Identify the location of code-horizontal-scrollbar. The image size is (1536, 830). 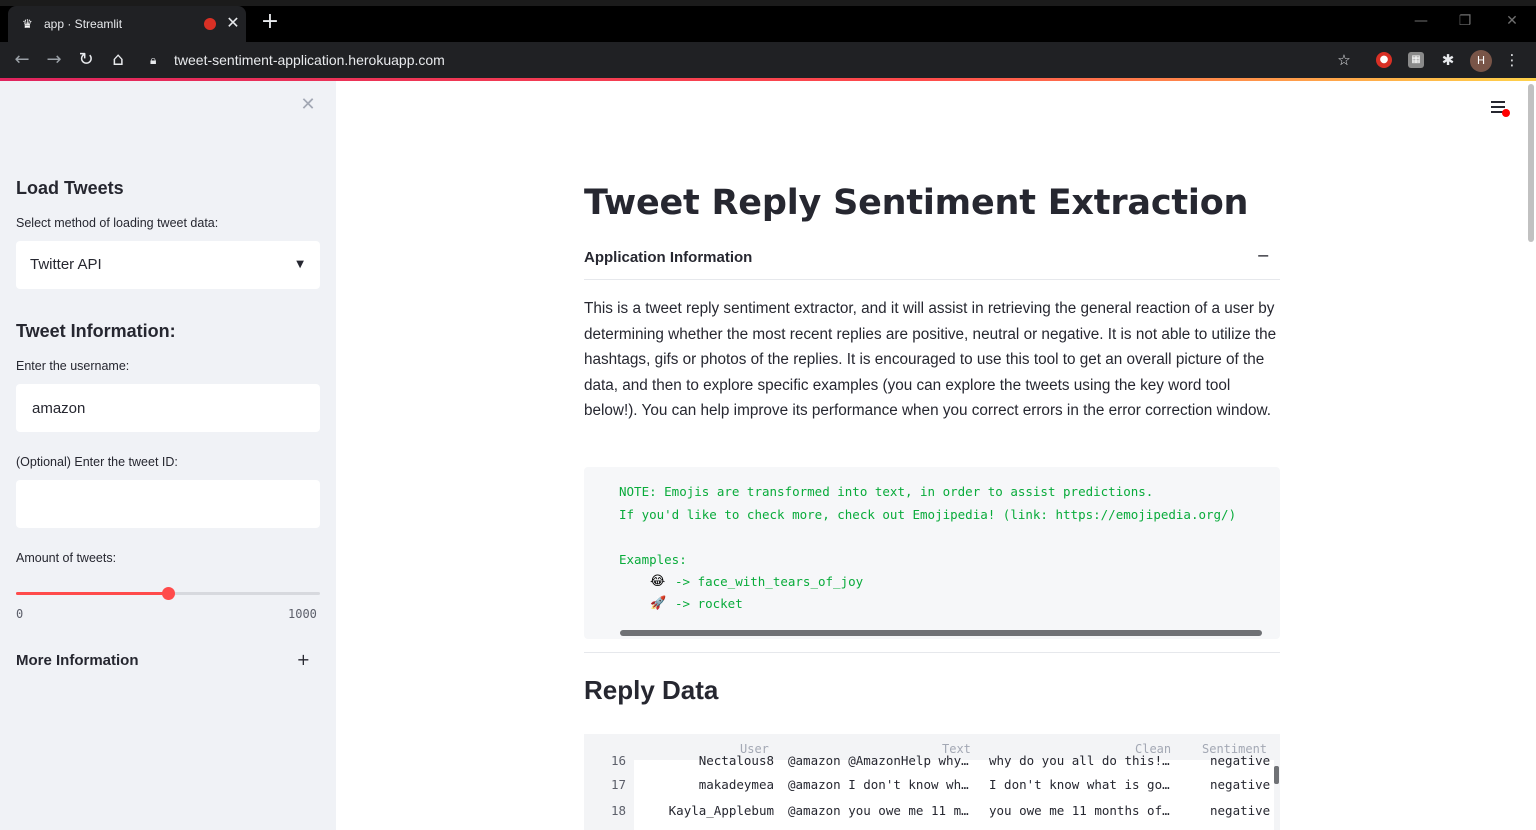
(941, 633).